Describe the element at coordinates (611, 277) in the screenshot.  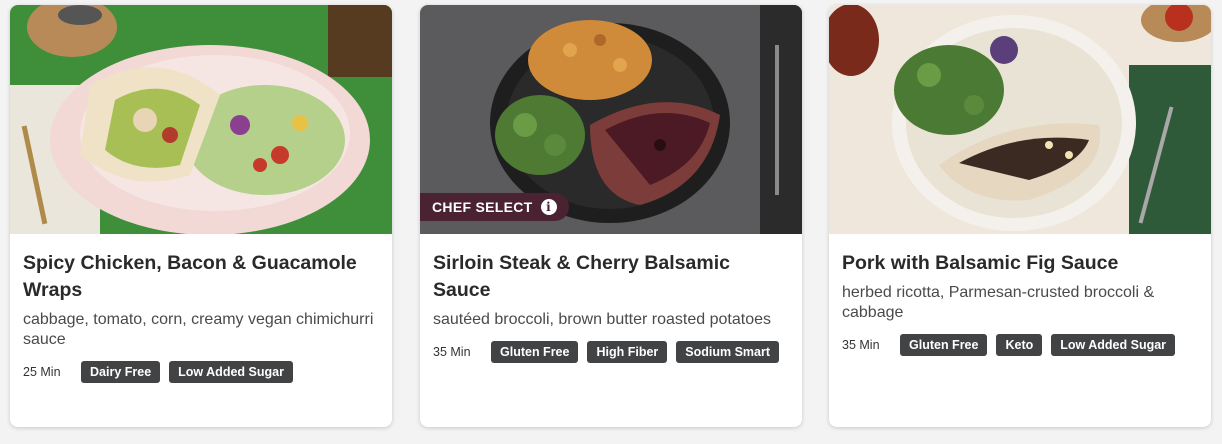
I see `meal-title: Sirloin Steak & Cherry Balsamic Sauce` at that location.